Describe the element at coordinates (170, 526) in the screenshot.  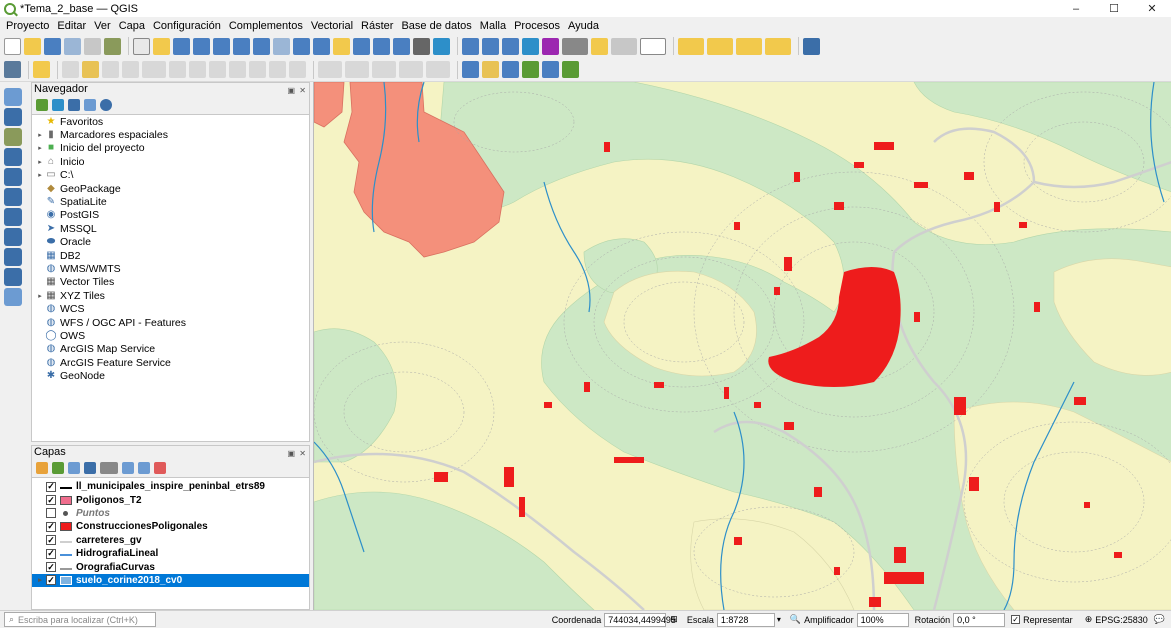
I see `layer-item: ✓ ConstruccionesPoligonales` at that location.